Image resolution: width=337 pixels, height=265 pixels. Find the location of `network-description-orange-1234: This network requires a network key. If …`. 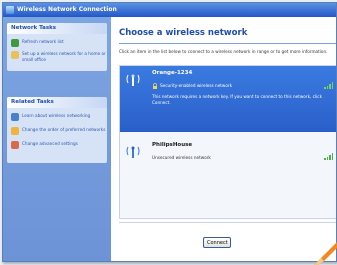

network-description-orange-1234: This network requires a network key. If … is located at coordinates (237, 99).